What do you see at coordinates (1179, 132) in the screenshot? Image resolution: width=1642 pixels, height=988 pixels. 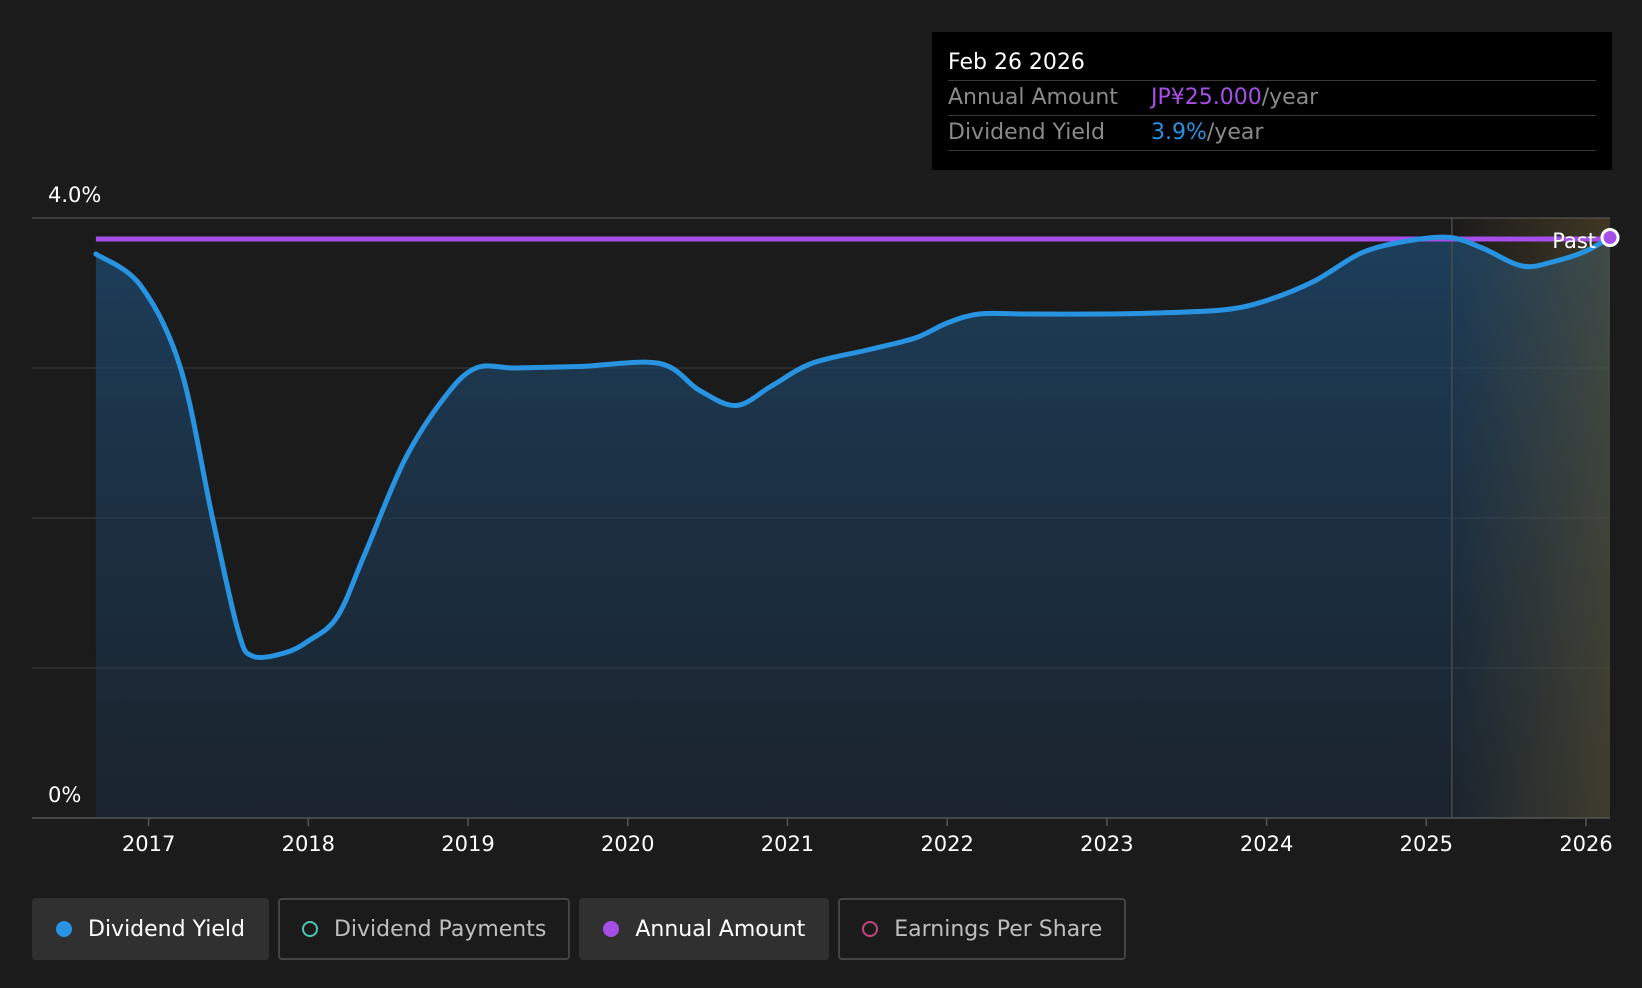 I see `tooltip-value: 3.9%` at bounding box center [1179, 132].